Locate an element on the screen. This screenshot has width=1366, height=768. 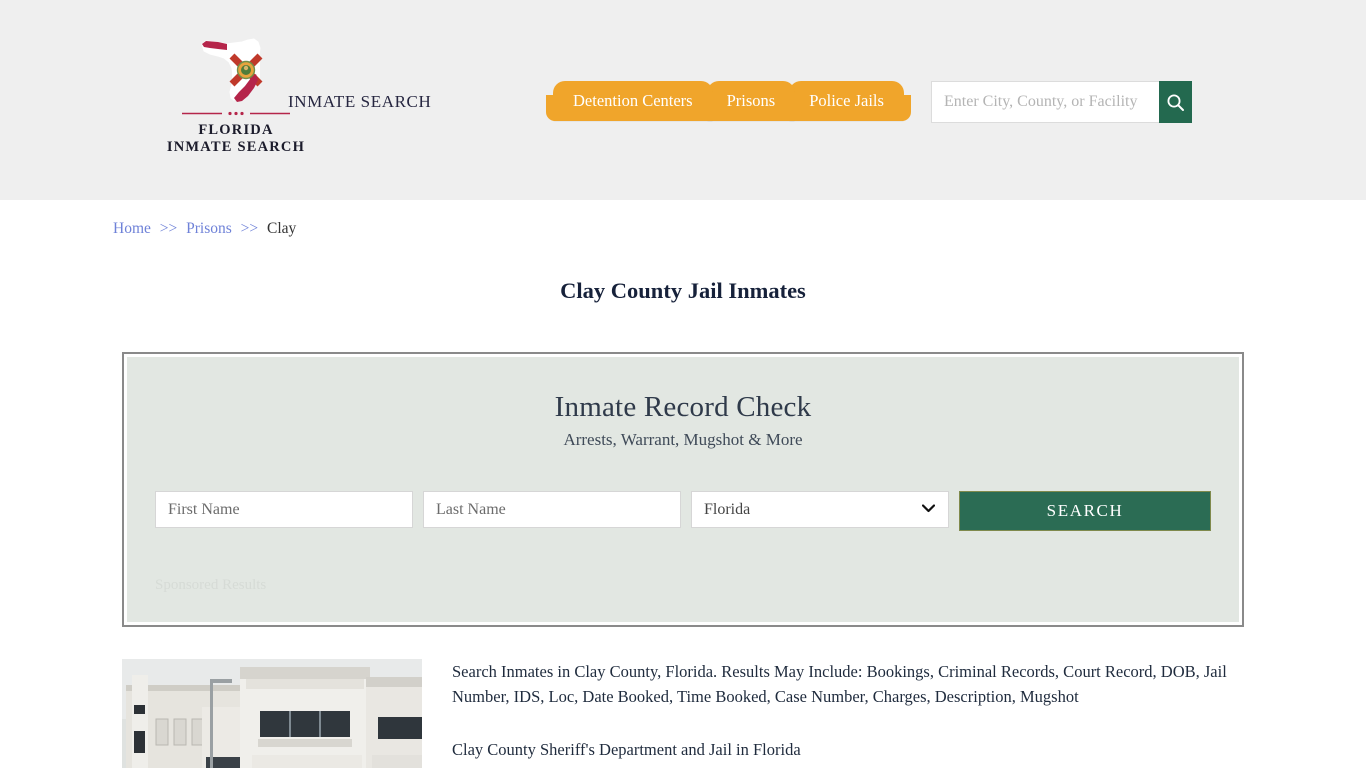
header-search is located at coordinates (1061, 102).